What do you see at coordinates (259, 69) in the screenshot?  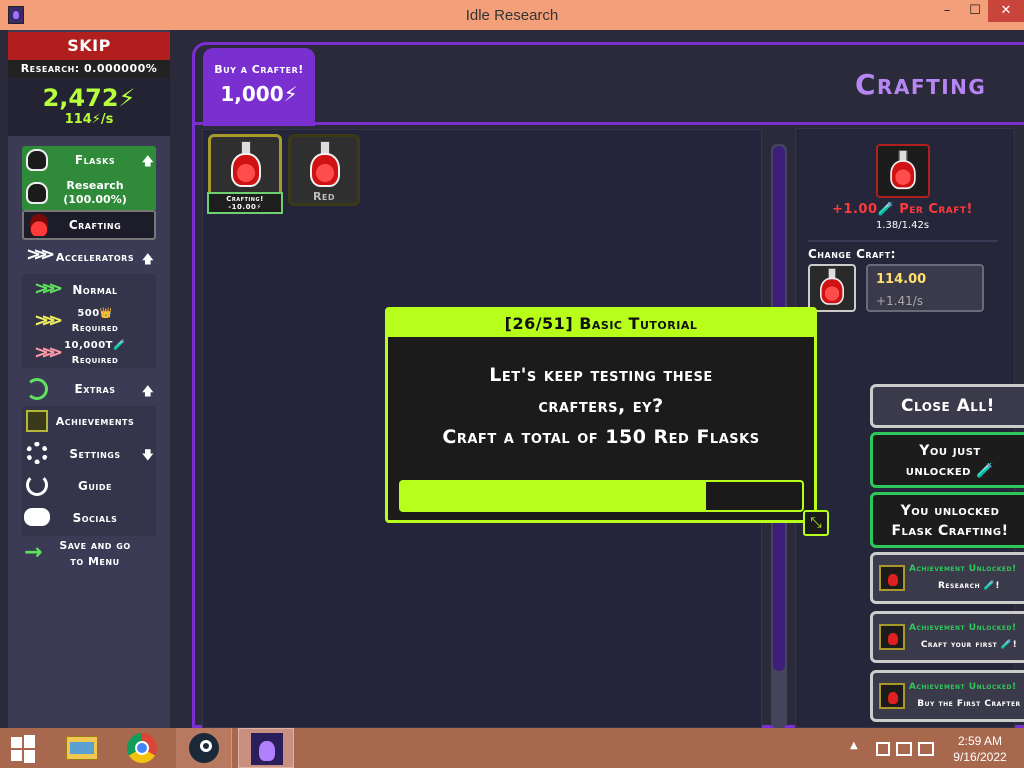 I see `buy-crafter-label: Buy a Crafter!` at bounding box center [259, 69].